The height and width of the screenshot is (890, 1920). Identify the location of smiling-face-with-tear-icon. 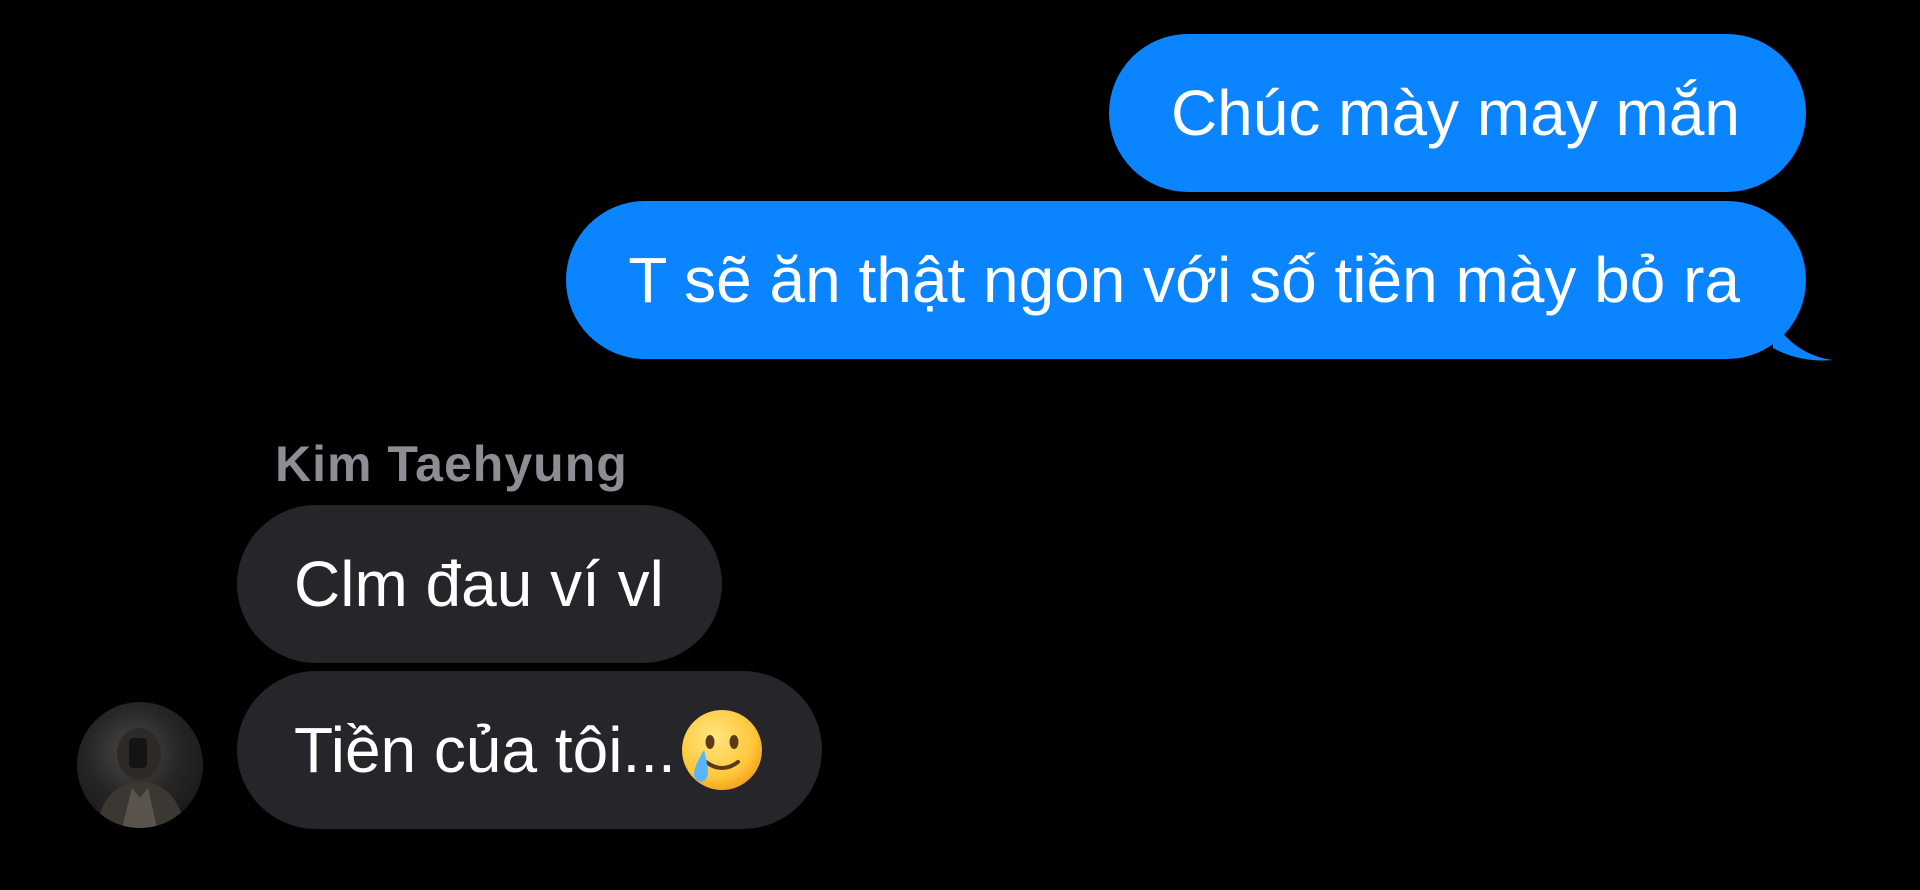
(721, 750).